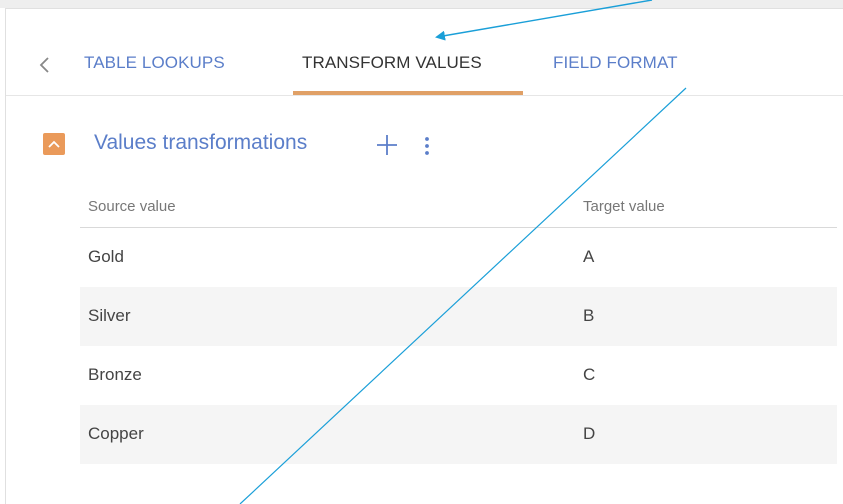 This screenshot has width=843, height=504. Describe the element at coordinates (458, 316) in the screenshot. I see `table-row: Silver B` at that location.